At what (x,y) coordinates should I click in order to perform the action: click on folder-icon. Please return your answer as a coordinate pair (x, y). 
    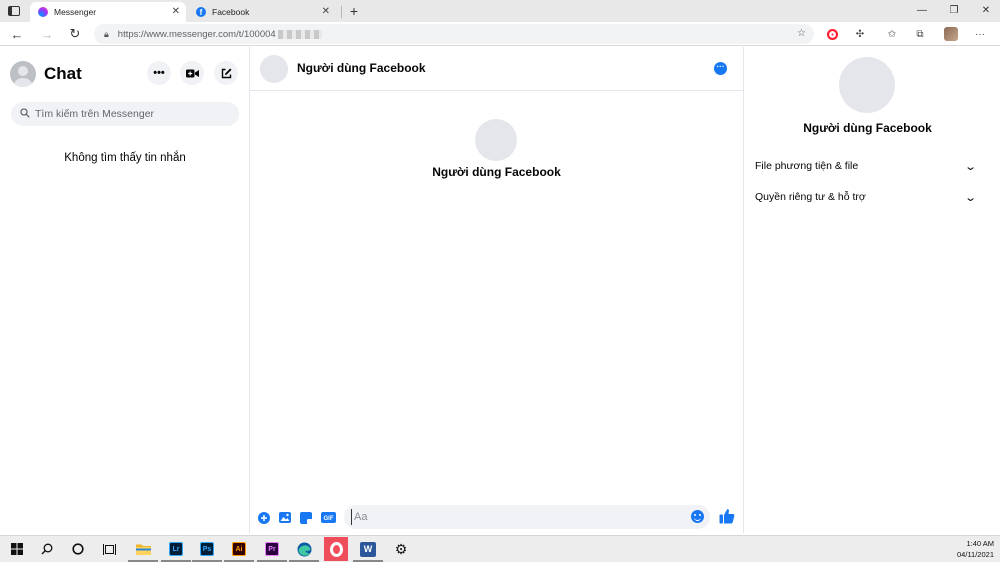
    Looking at the image, I should click on (143, 549).